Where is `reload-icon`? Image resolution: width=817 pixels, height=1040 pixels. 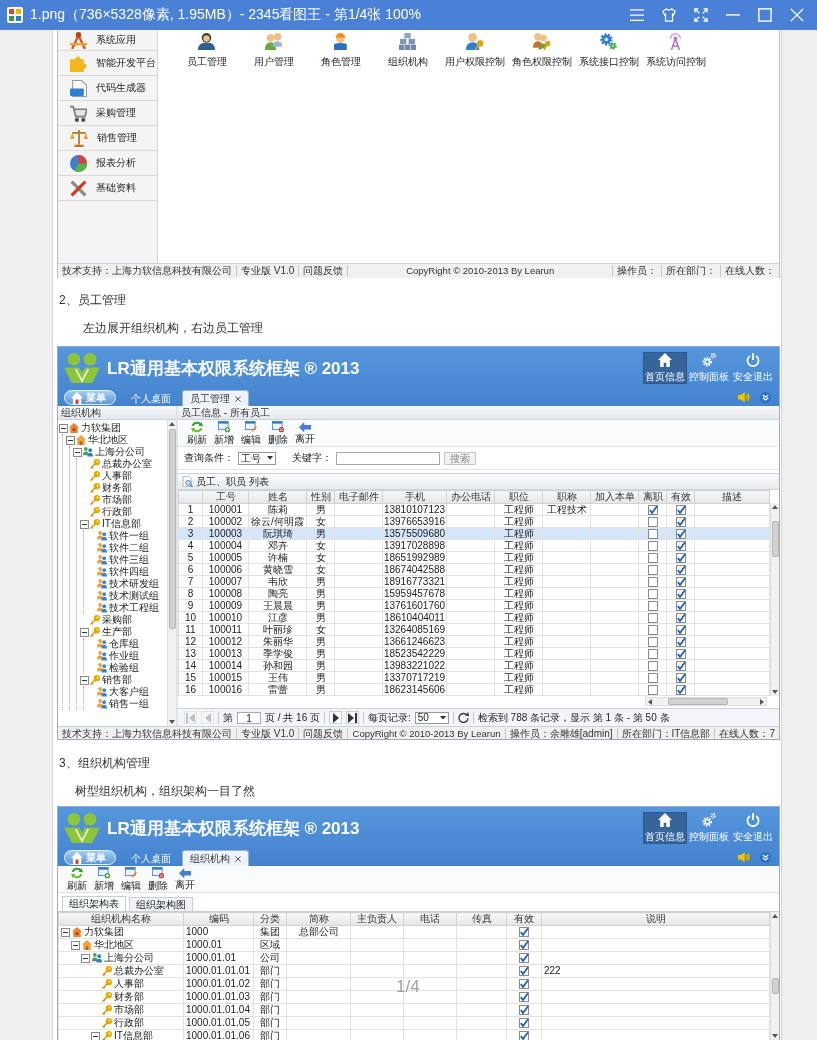
reload-icon is located at coordinates (463, 717).